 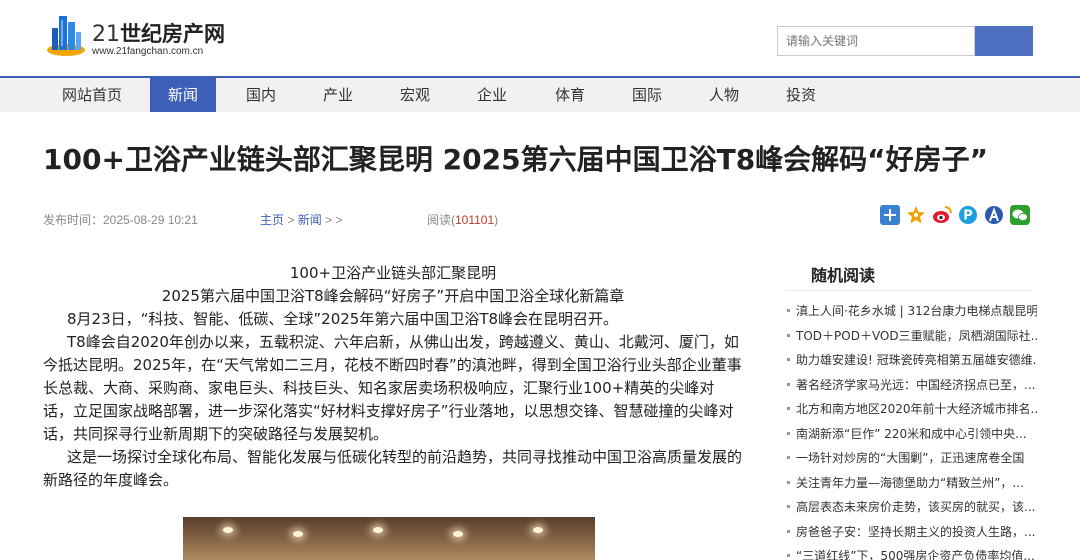 I want to click on breadcrumb: 主页 > 新闻 > >, so click(x=301, y=219).